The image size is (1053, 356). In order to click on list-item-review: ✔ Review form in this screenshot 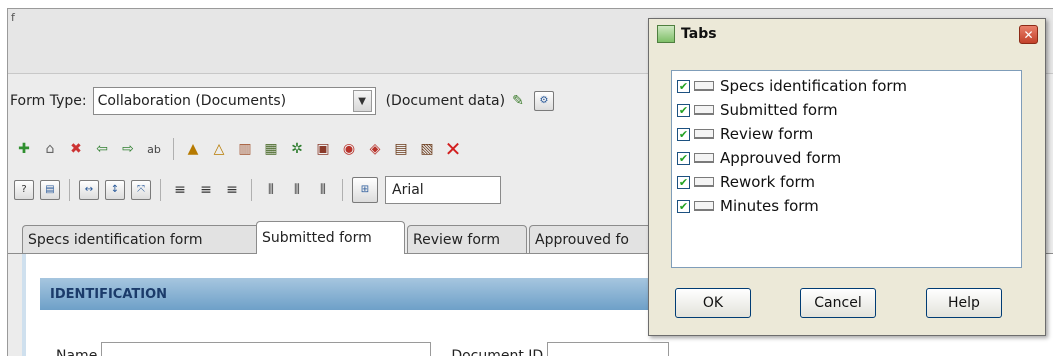, I will do `click(846, 134)`.